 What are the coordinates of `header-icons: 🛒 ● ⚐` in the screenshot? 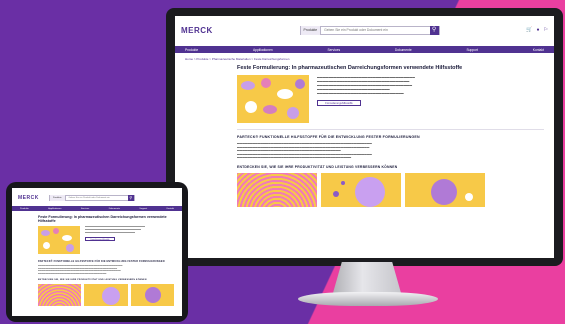 It's located at (537, 30).